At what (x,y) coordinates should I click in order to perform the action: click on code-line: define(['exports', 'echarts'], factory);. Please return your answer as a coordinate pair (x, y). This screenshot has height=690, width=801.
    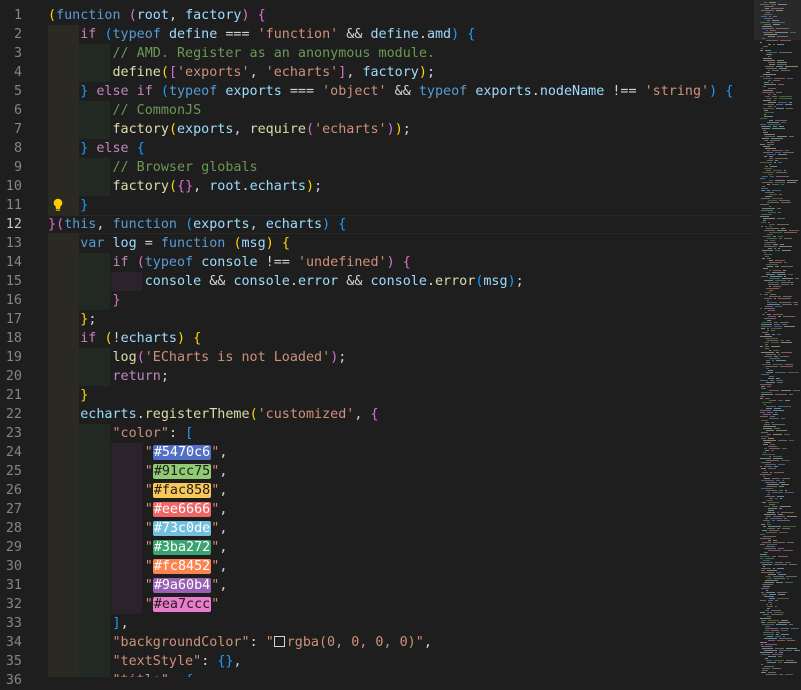
    Looking at the image, I should click on (242, 72).